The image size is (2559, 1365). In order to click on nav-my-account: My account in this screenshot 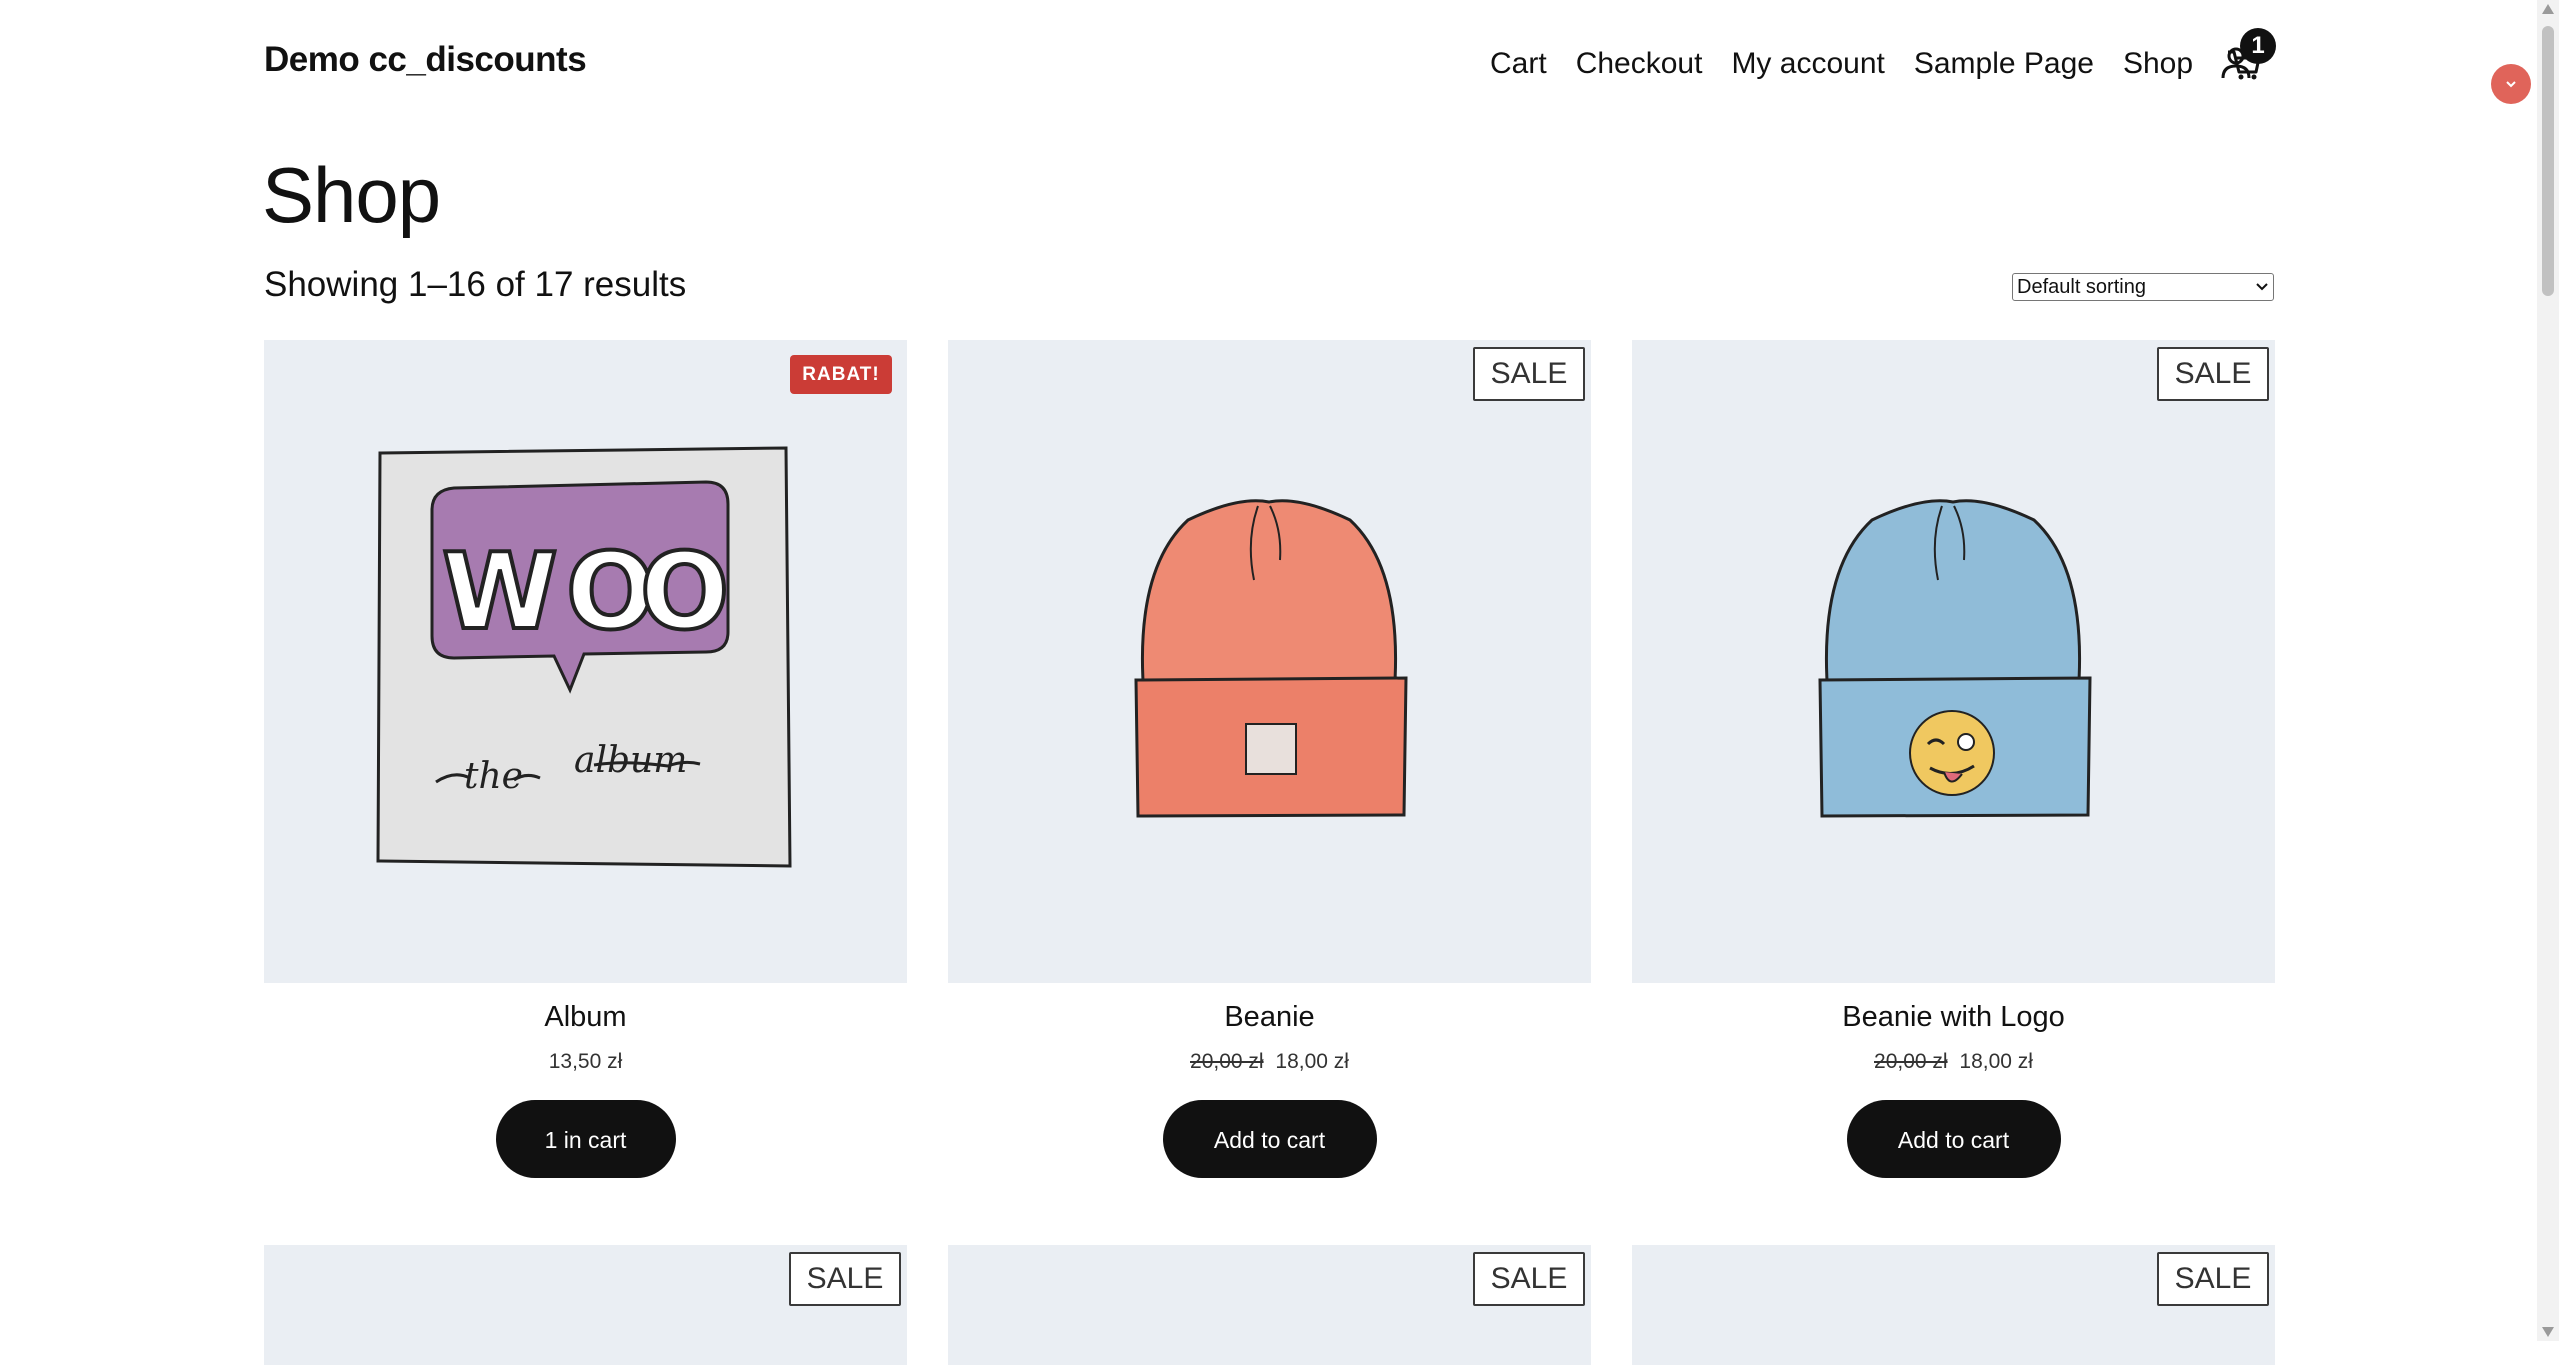, I will do `click(1807, 64)`.